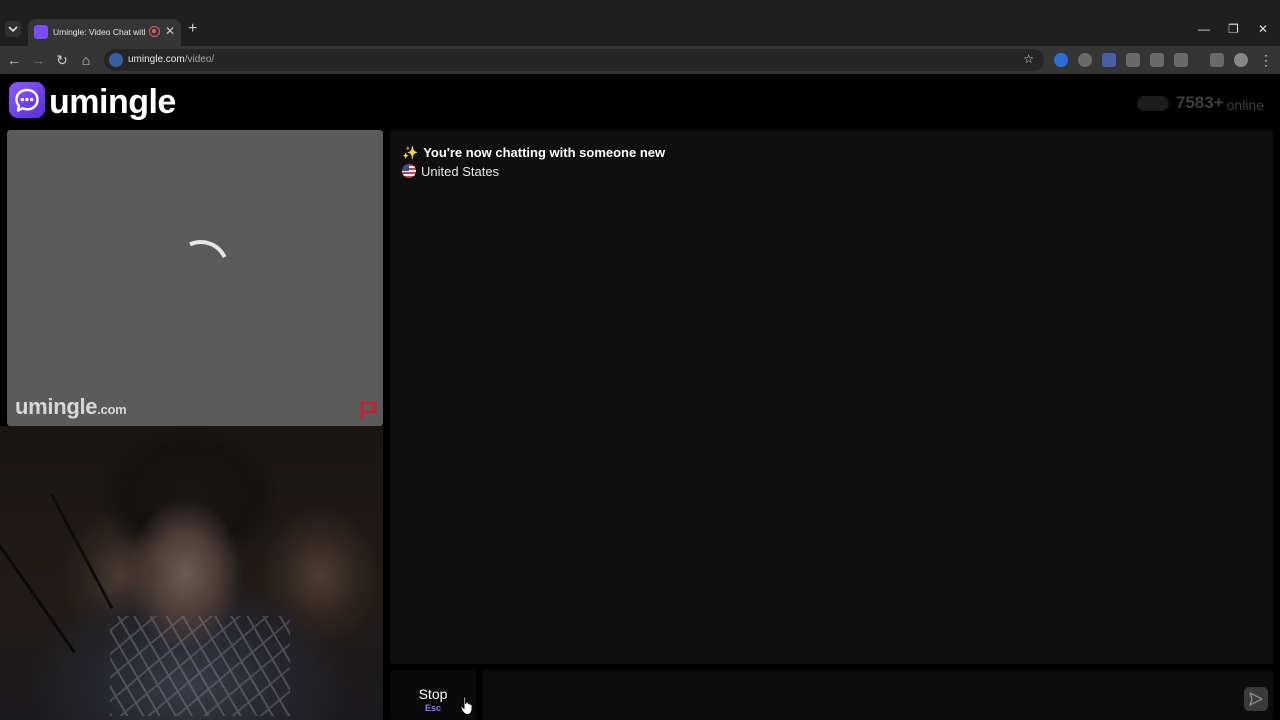 The width and height of the screenshot is (1280, 720). What do you see at coordinates (14, 60) in the screenshot?
I see `back-arrow-icon: ←` at bounding box center [14, 60].